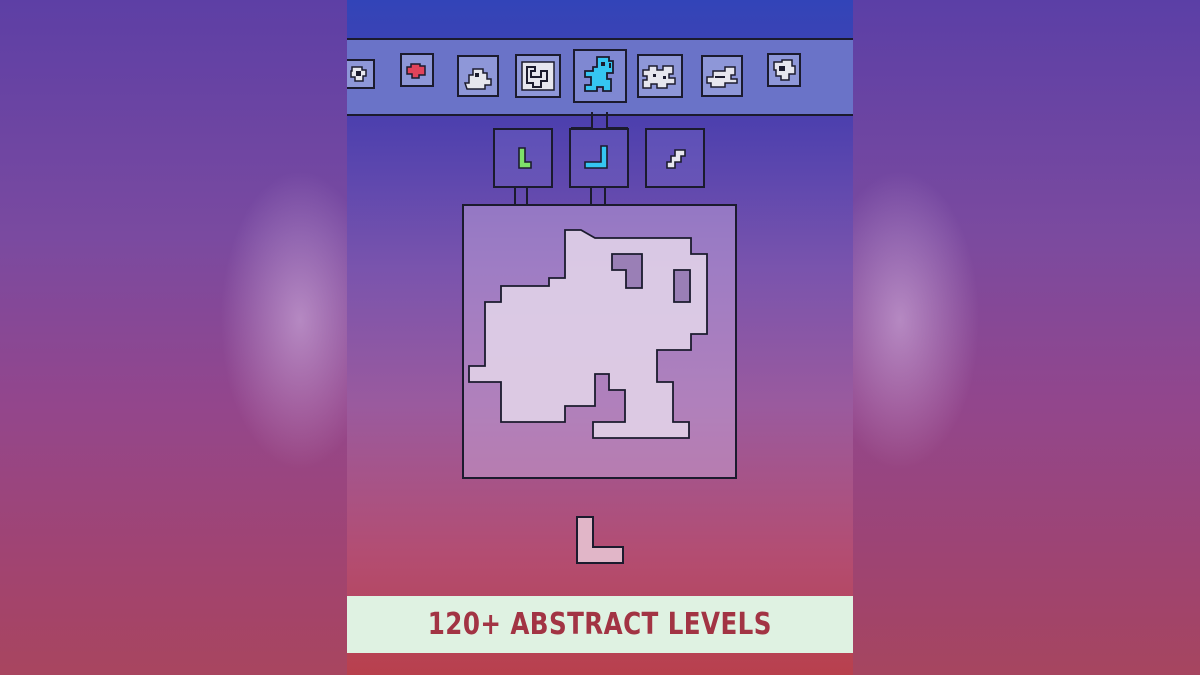  Describe the element at coordinates (588, 334) in the screenshot. I see `target-silhouette` at that location.